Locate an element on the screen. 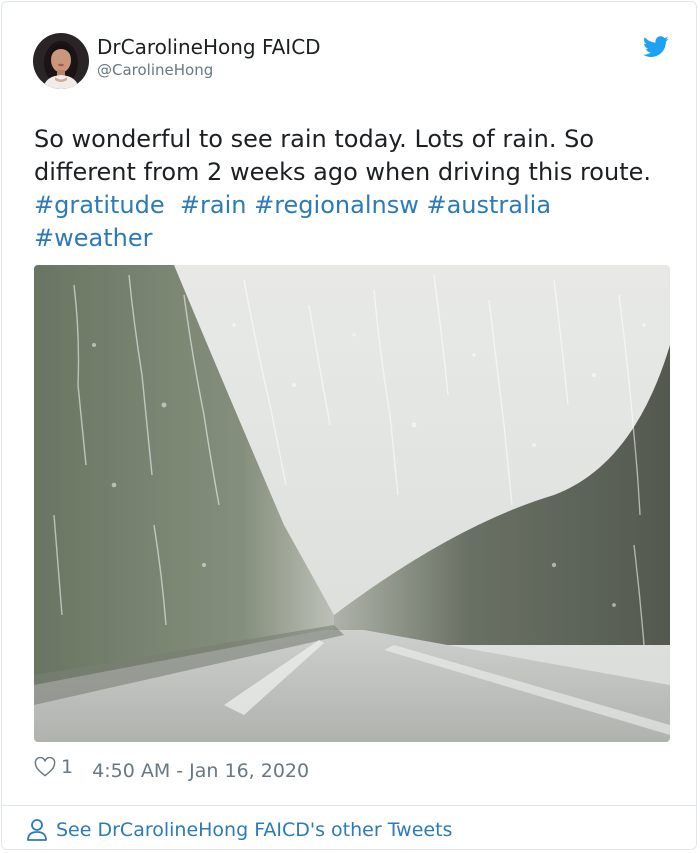  footer-divider is located at coordinates (349, 805).